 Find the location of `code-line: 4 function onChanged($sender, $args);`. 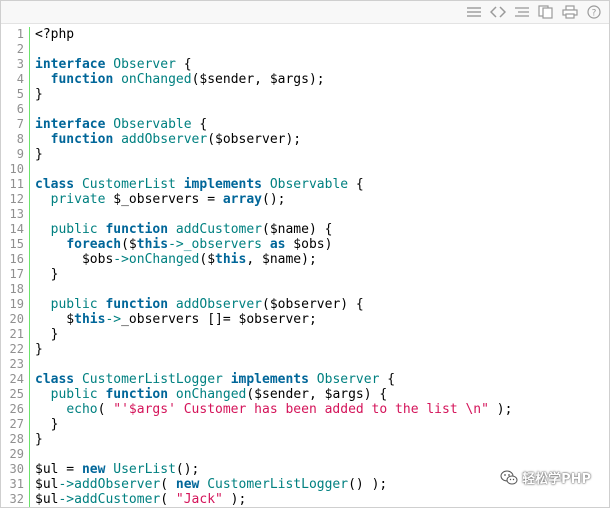

code-line: 4 function onChanged($sender, $args); is located at coordinates (305, 79).